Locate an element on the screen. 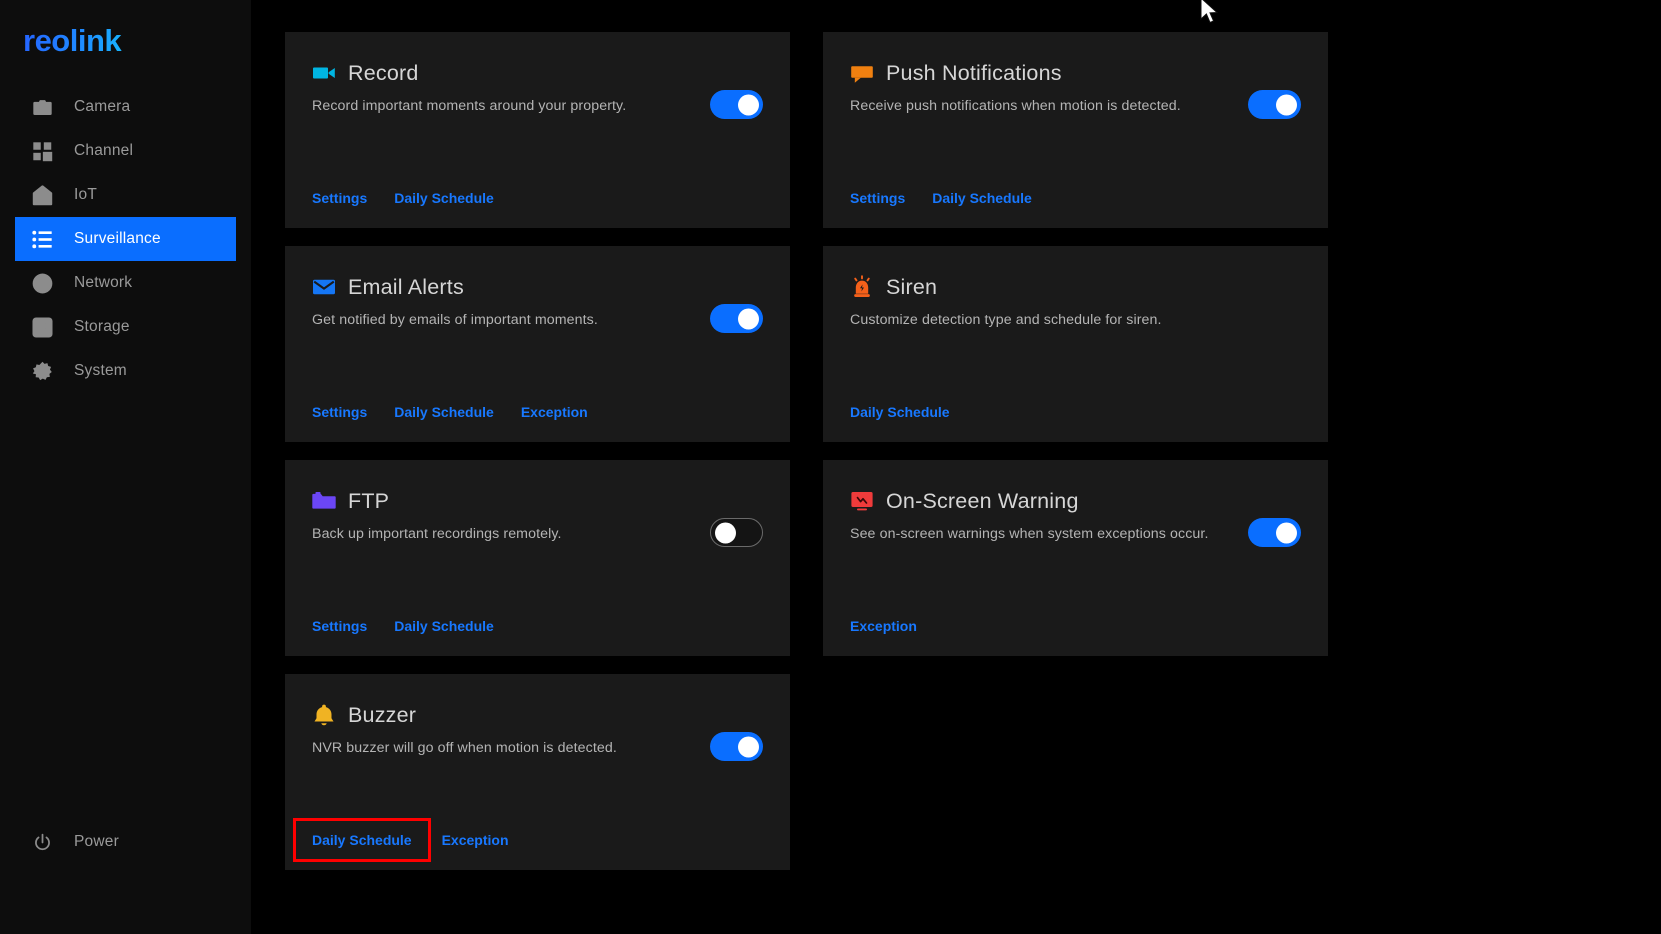 This screenshot has width=1661, height=934. sidebar-item-storage: Storage is located at coordinates (125, 327).